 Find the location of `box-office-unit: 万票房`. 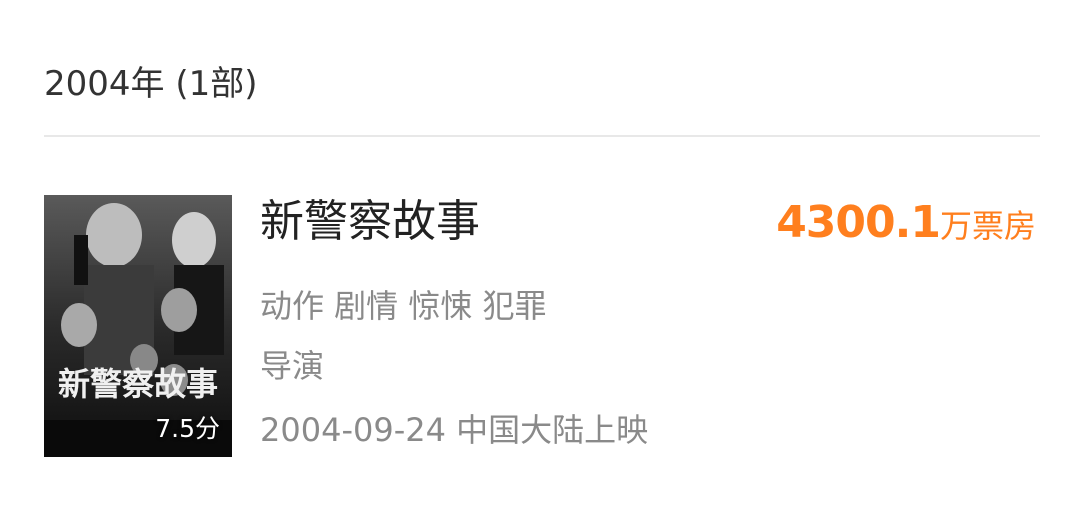

box-office-unit: 万票房 is located at coordinates (987, 226).